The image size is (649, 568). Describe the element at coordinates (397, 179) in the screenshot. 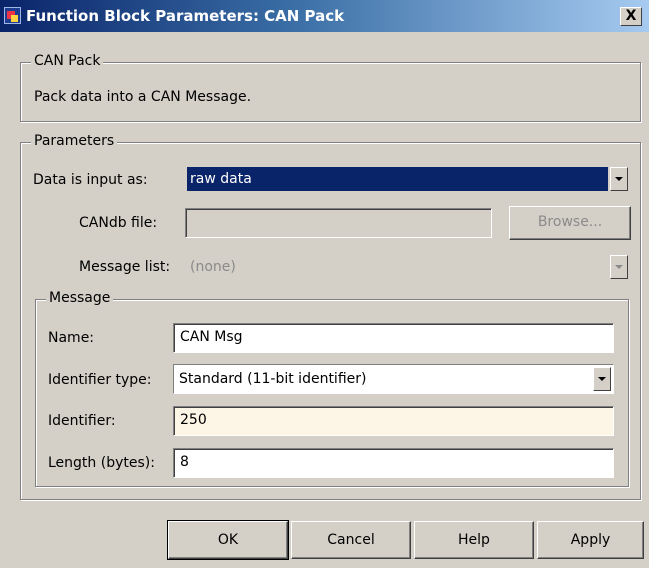

I see `data-input-value: raw data` at that location.